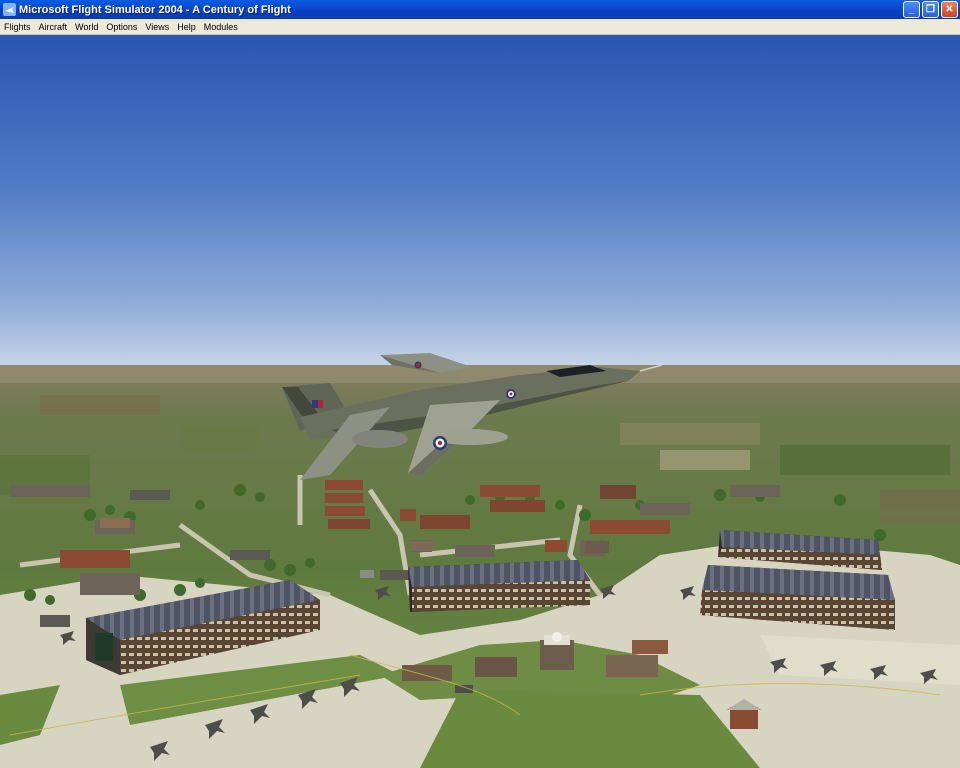 The image size is (960, 768). I want to click on minimize-button: _, so click(911, 9).